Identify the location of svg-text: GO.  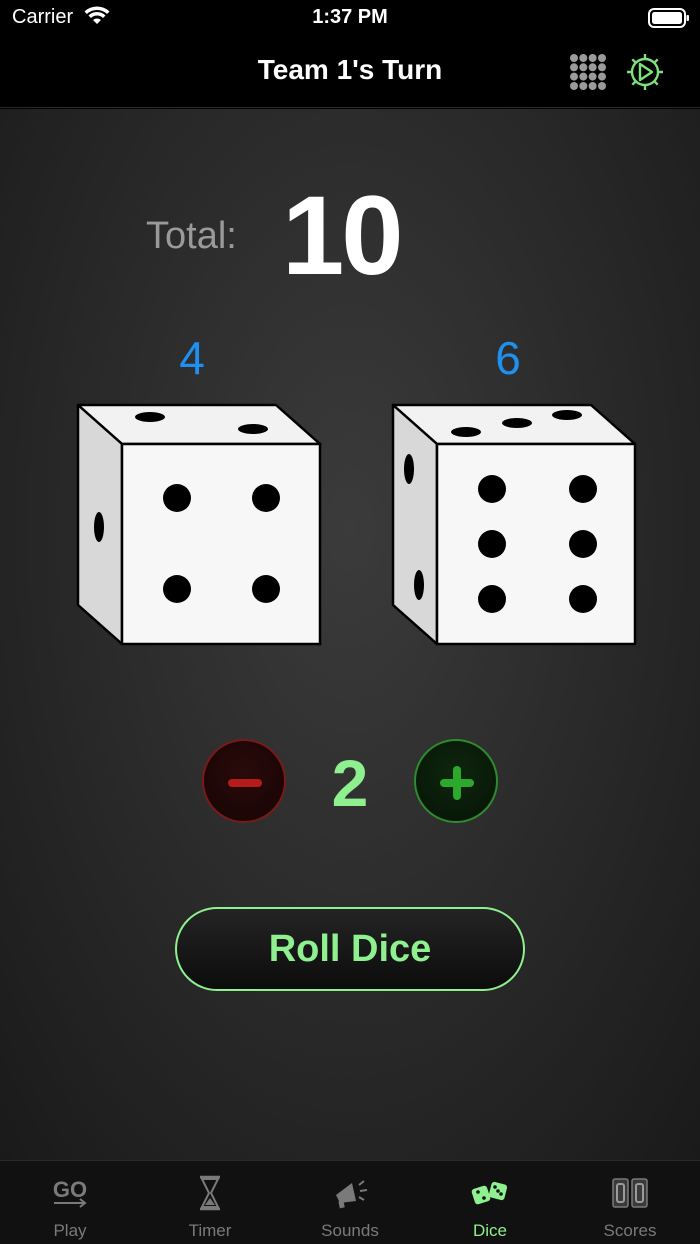
(70, 1189).